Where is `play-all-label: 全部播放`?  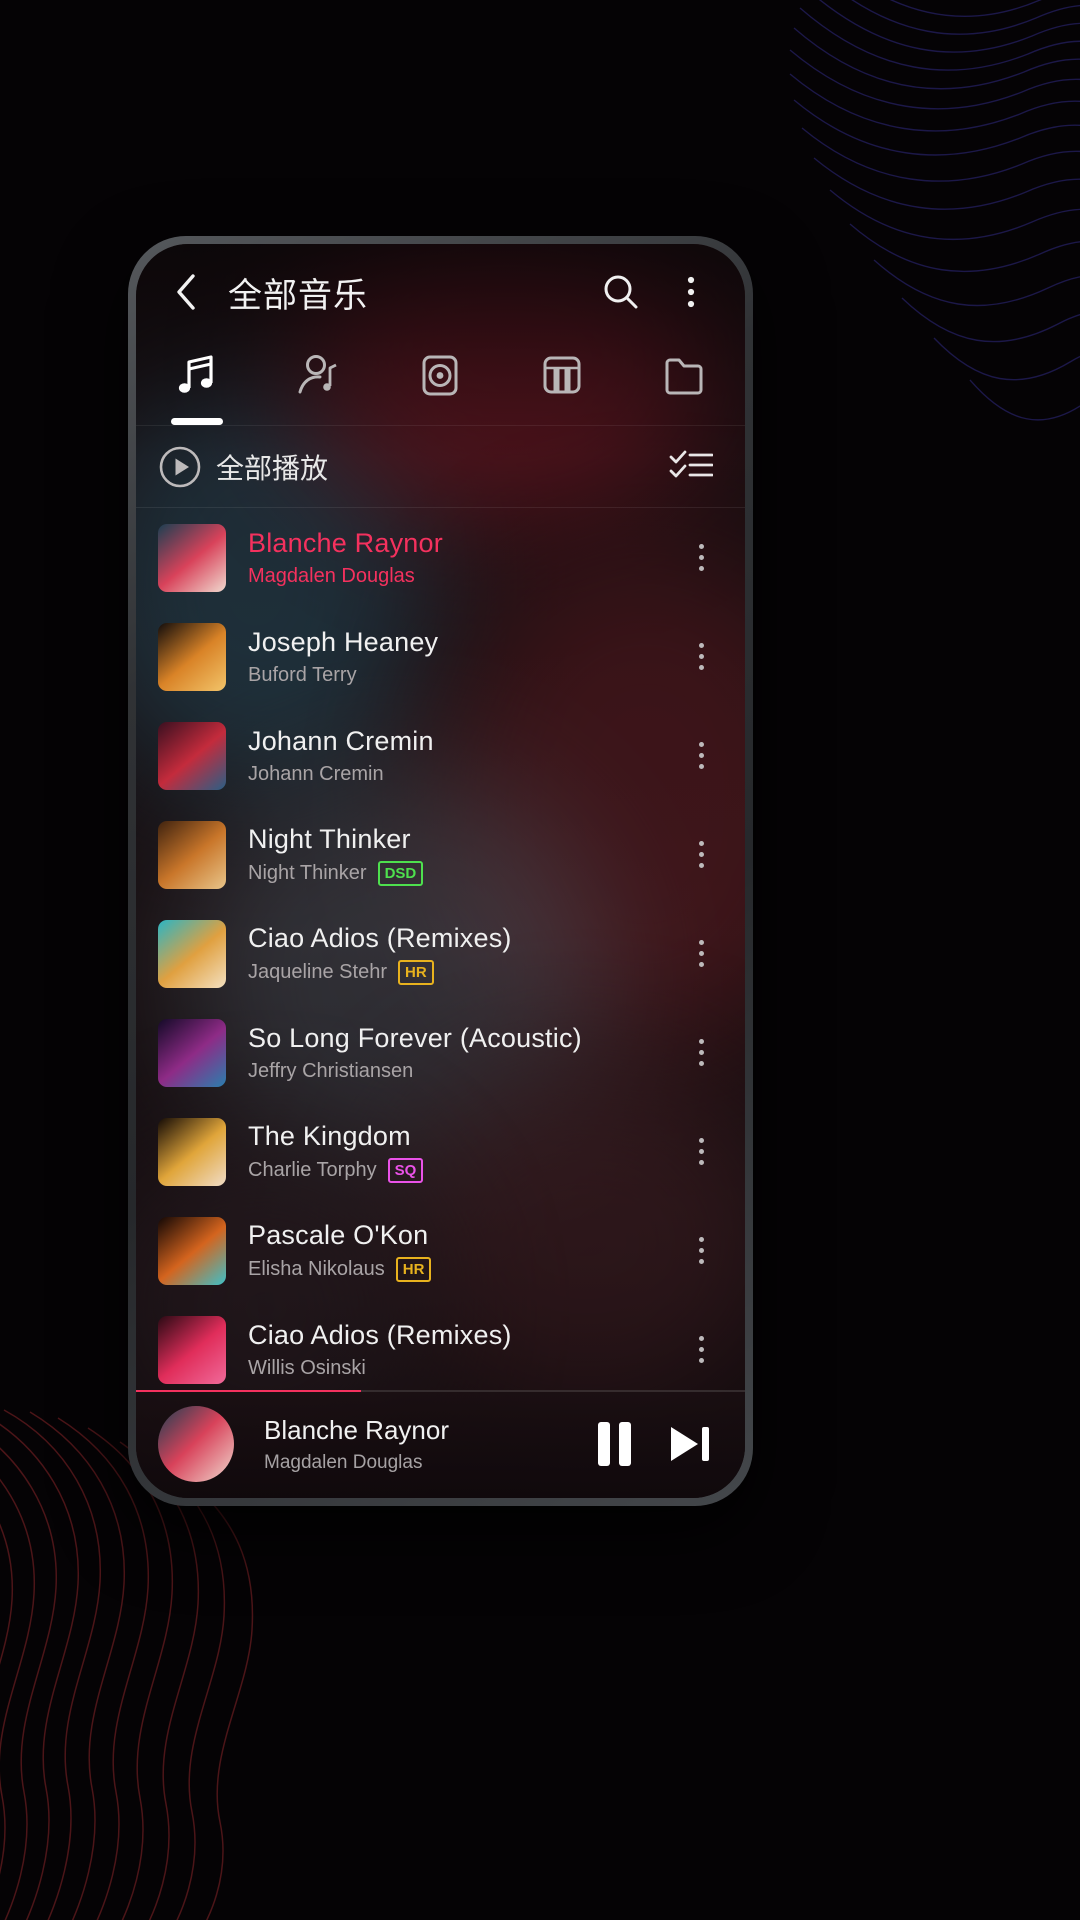 play-all-label: 全部播放 is located at coordinates (272, 468).